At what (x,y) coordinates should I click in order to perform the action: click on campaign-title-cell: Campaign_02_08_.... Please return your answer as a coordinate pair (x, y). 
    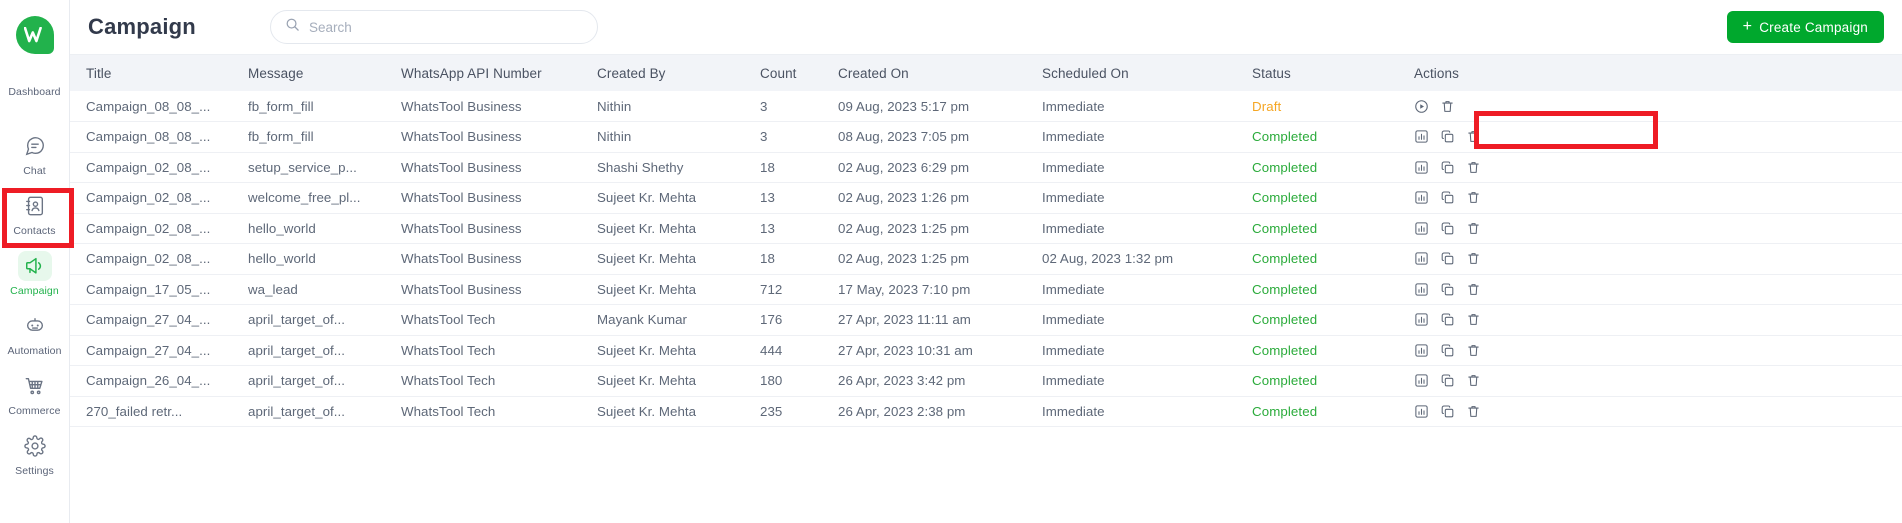
    Looking at the image, I should click on (148, 198).